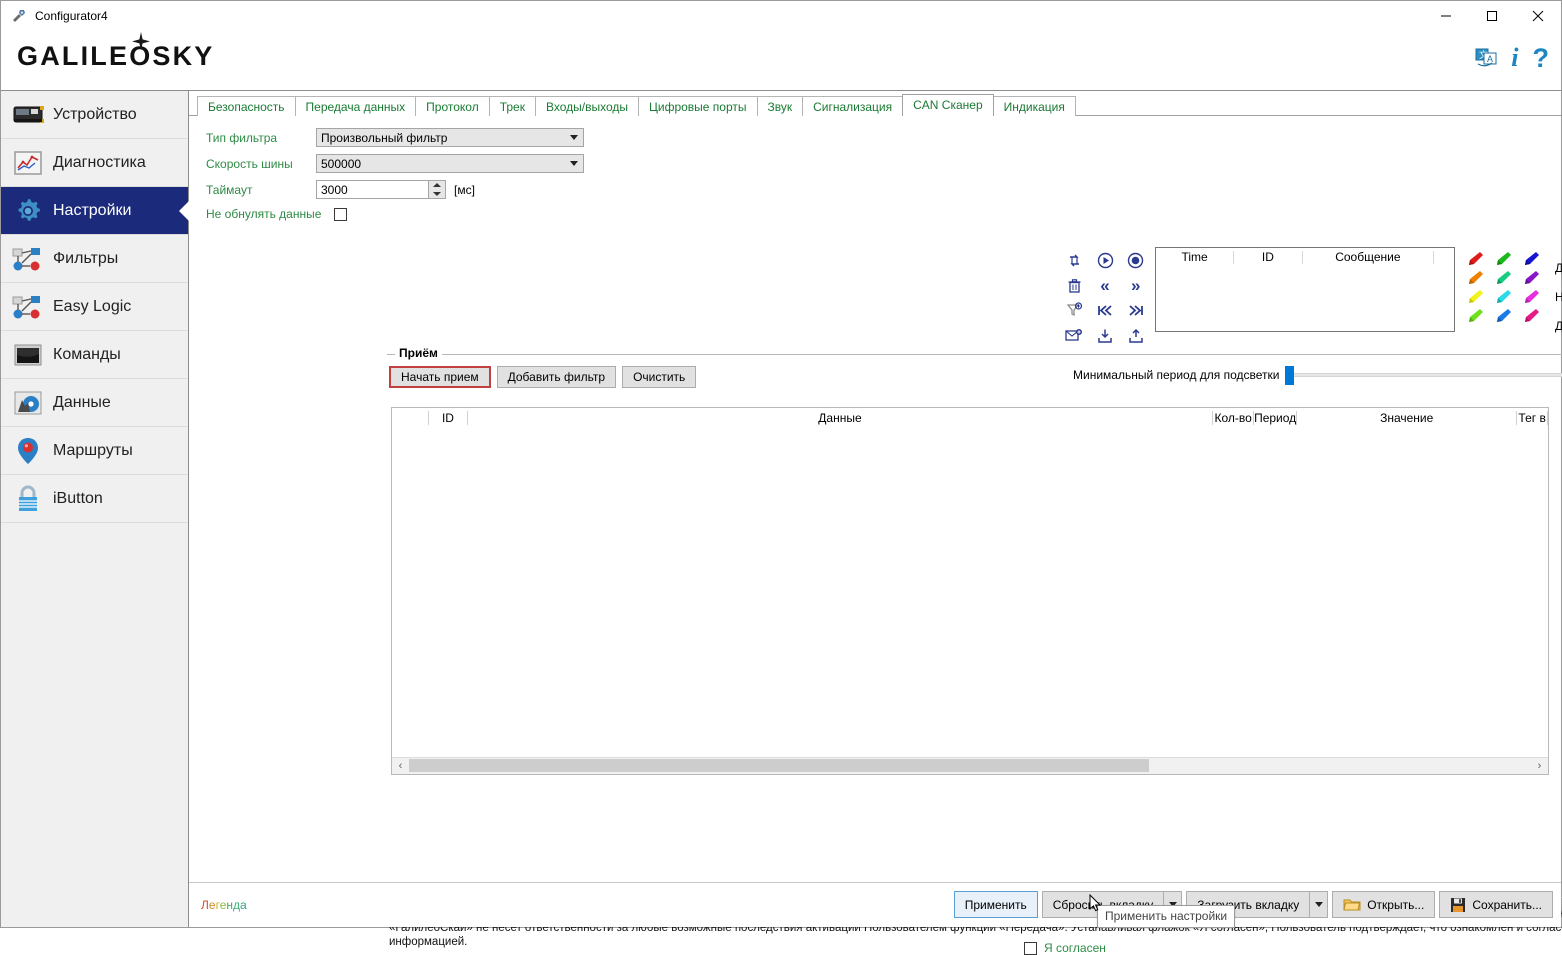 The width and height of the screenshot is (1562, 955). I want to click on tab-data-transfer: Передача данных, so click(355, 106).